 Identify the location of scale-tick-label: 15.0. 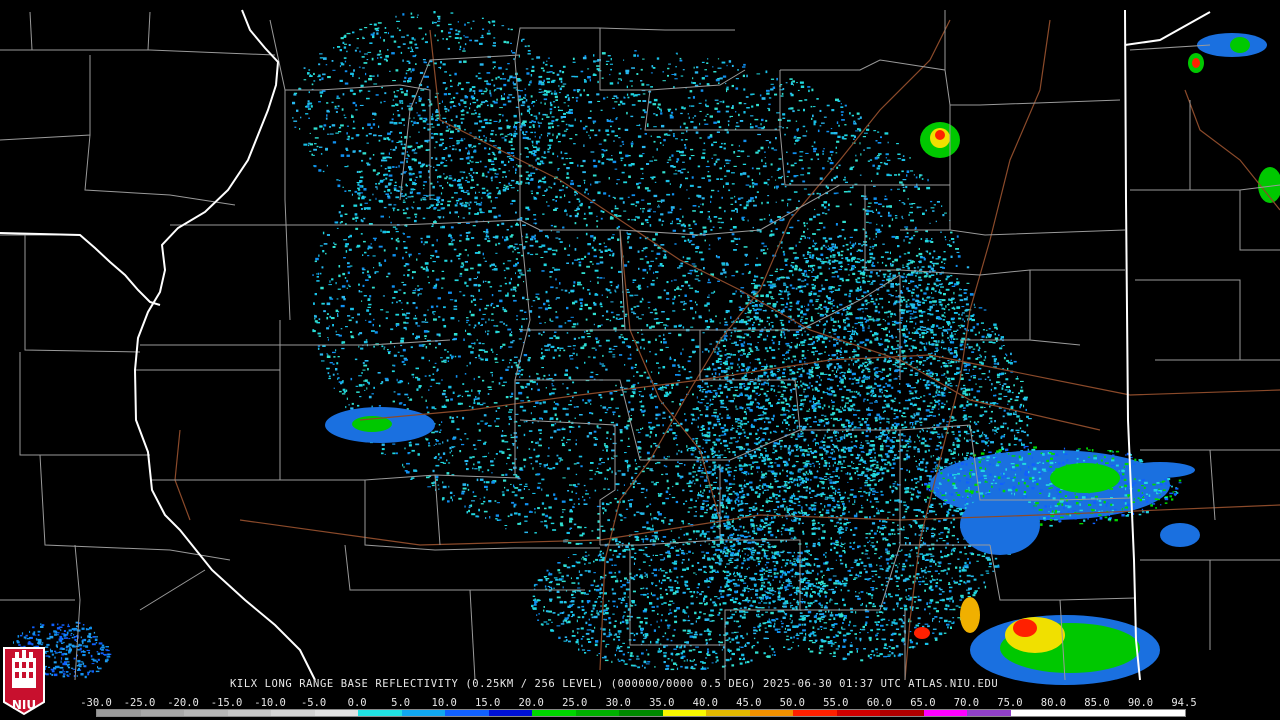
(487, 703).